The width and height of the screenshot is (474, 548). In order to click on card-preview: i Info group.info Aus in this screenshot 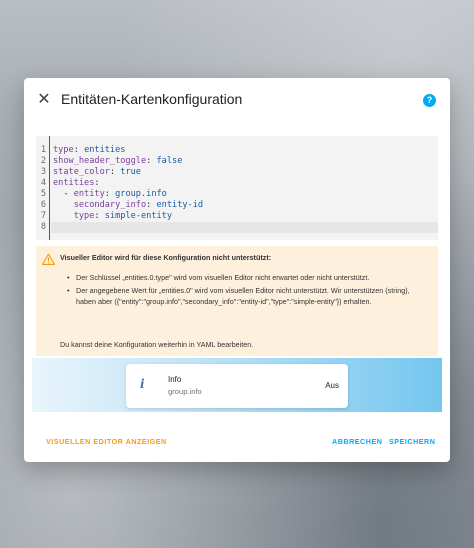, I will do `click(237, 385)`.